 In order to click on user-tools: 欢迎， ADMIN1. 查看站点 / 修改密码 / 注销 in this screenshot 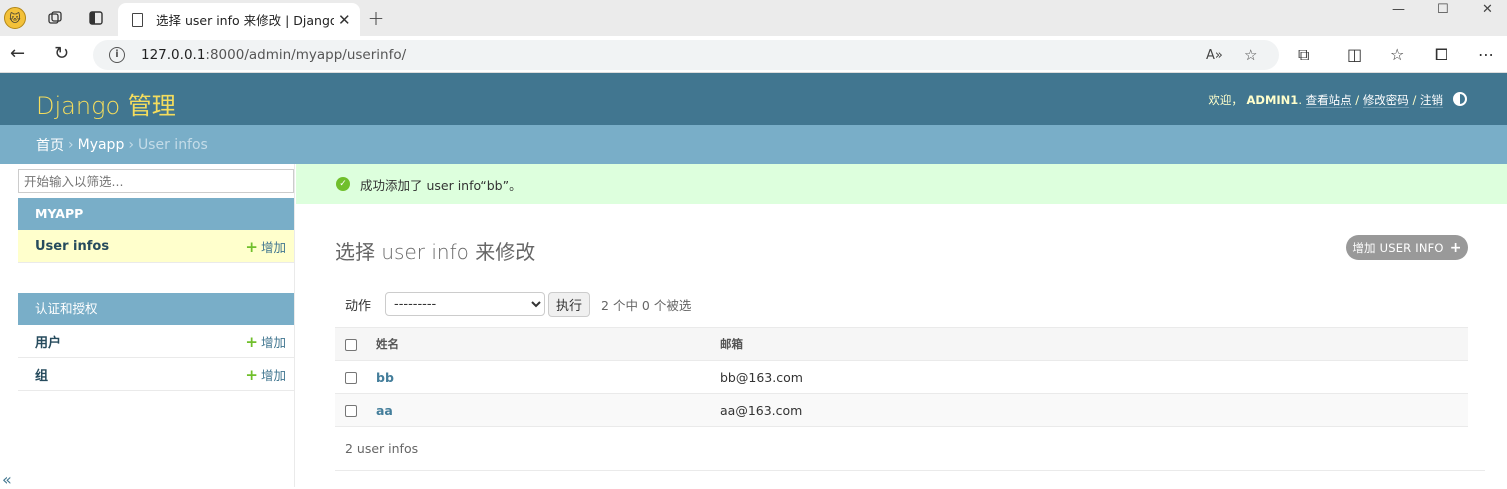, I will do `click(1325, 100)`.